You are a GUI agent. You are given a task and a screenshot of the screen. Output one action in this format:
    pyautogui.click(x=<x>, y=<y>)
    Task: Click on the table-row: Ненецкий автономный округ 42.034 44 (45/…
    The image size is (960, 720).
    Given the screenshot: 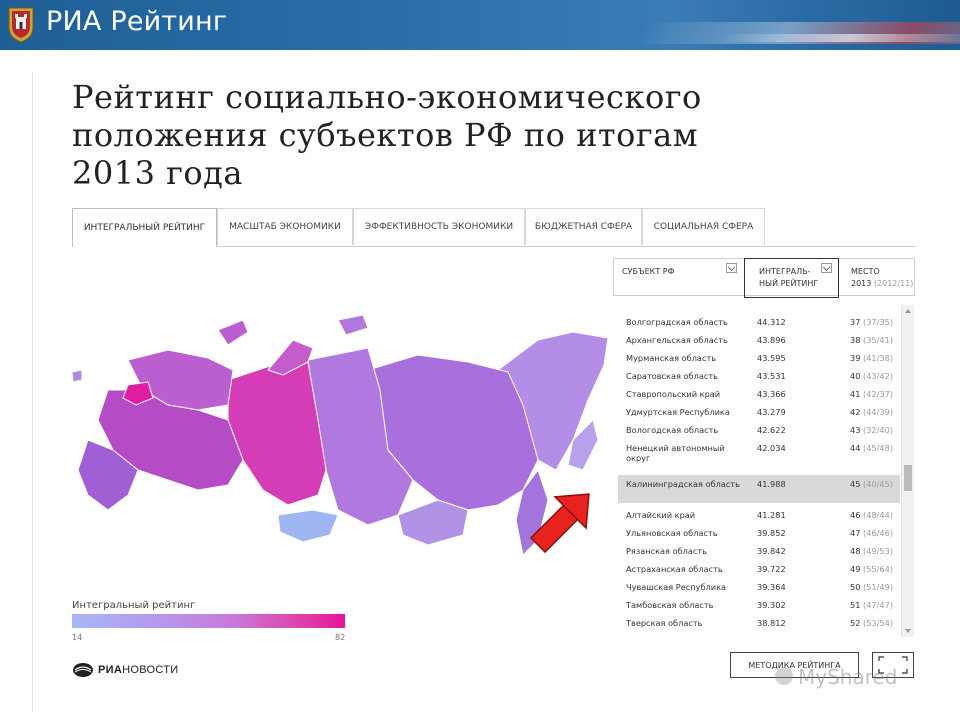 What is the action you would take?
    pyautogui.click(x=759, y=458)
    